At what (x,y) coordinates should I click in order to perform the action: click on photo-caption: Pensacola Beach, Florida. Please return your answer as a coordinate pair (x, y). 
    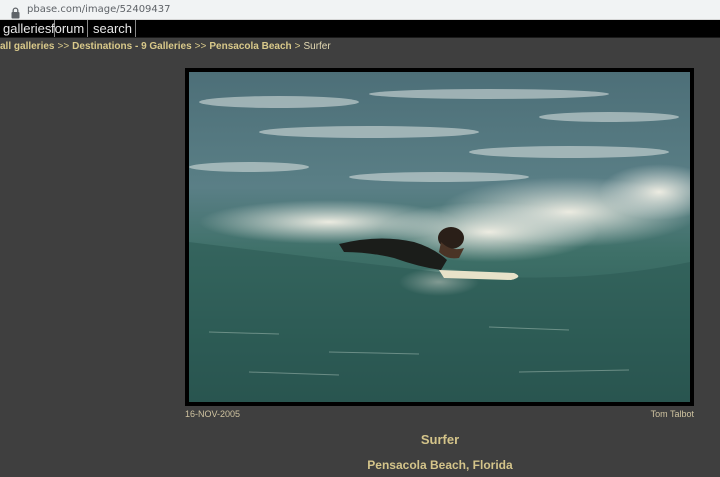
    Looking at the image, I should click on (440, 465).